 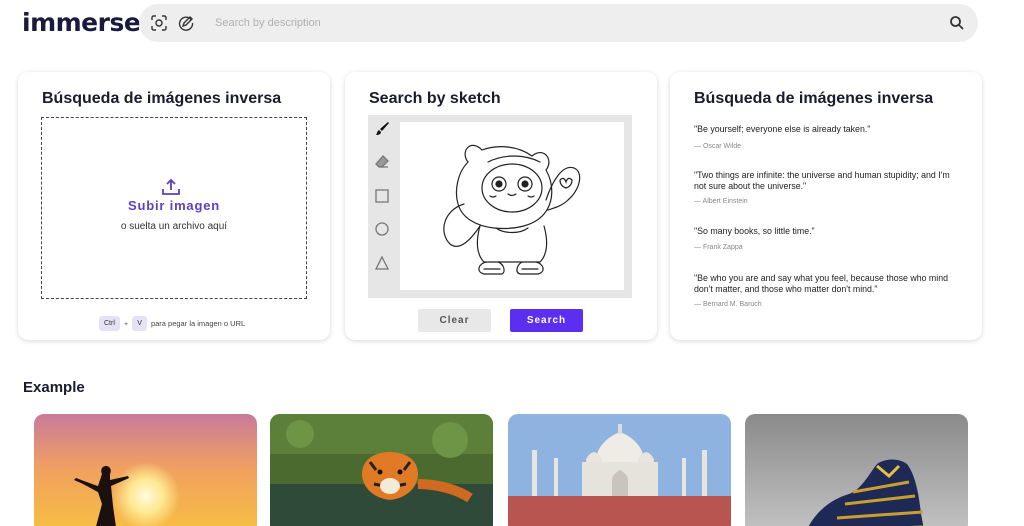 What do you see at coordinates (718, 247) in the screenshot?
I see `quote-author: — Frank Zappa` at bounding box center [718, 247].